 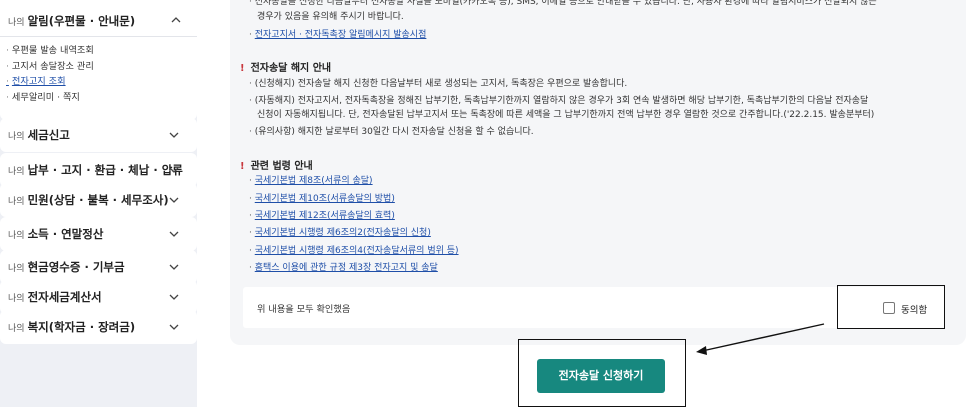 I want to click on sidebar-group-title: 세금신고, so click(x=48, y=135).